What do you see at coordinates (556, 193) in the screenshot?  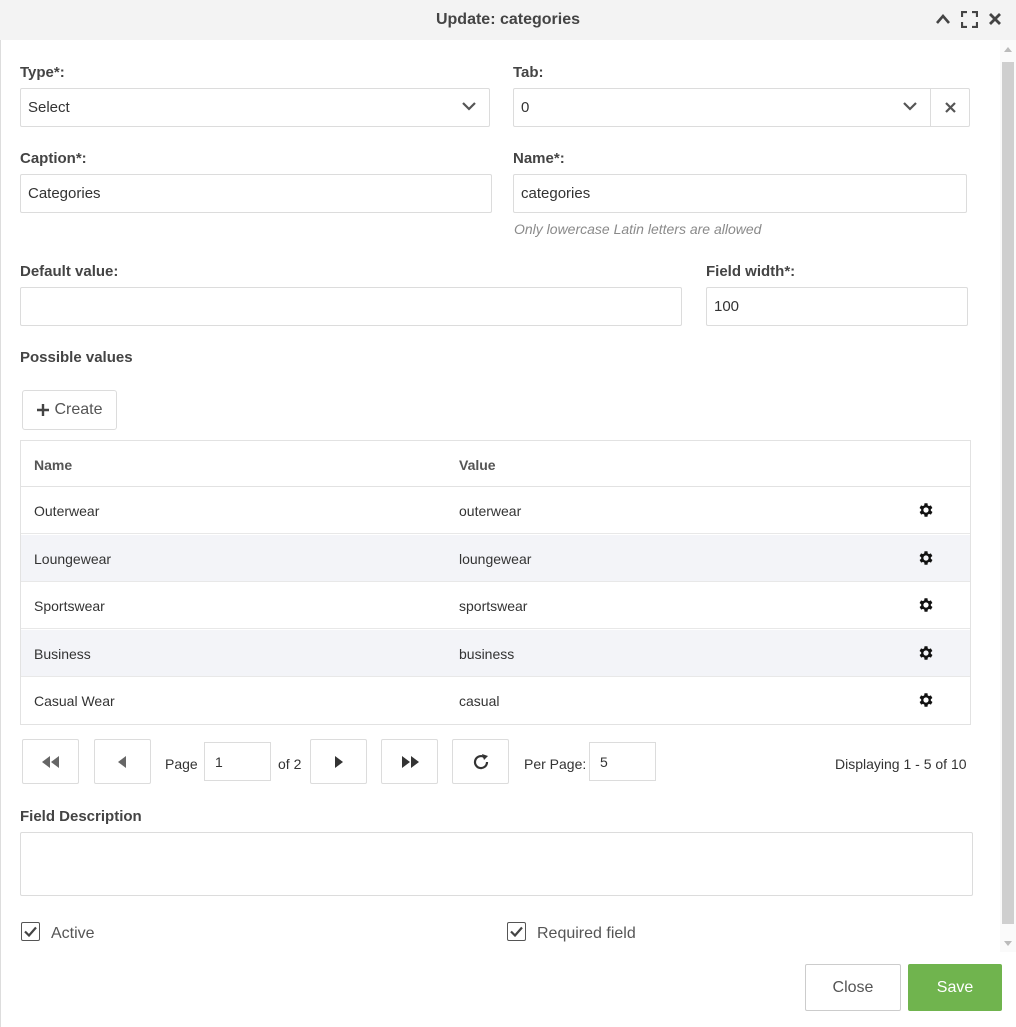 I see `name-input-value: categories` at bounding box center [556, 193].